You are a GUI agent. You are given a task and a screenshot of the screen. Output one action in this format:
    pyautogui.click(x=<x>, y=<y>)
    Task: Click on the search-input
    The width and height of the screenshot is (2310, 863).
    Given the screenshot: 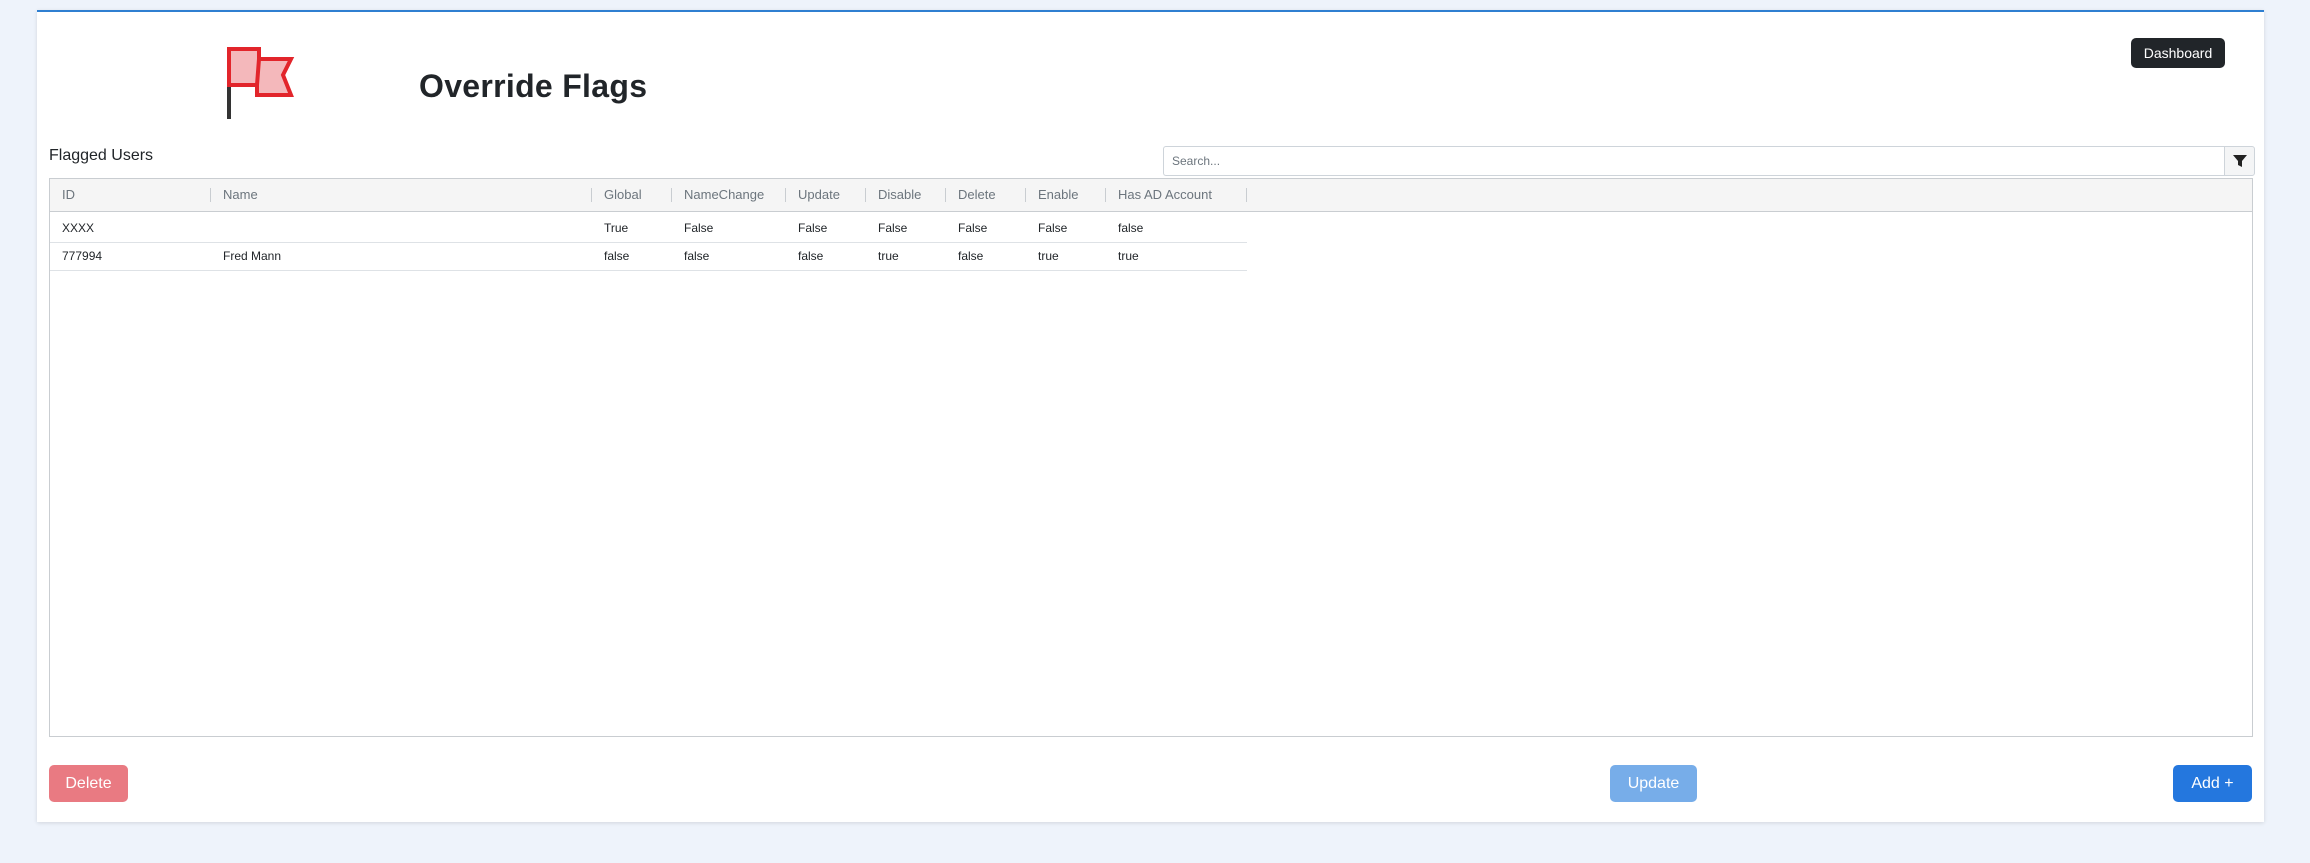 What is the action you would take?
    pyautogui.click(x=1693, y=161)
    